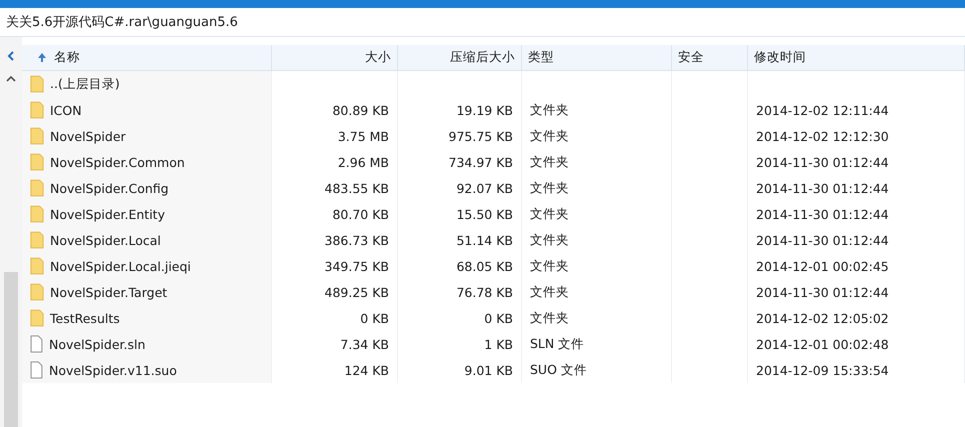 The image size is (965, 427). What do you see at coordinates (335, 58) in the screenshot?
I see `column-header: 大小` at bounding box center [335, 58].